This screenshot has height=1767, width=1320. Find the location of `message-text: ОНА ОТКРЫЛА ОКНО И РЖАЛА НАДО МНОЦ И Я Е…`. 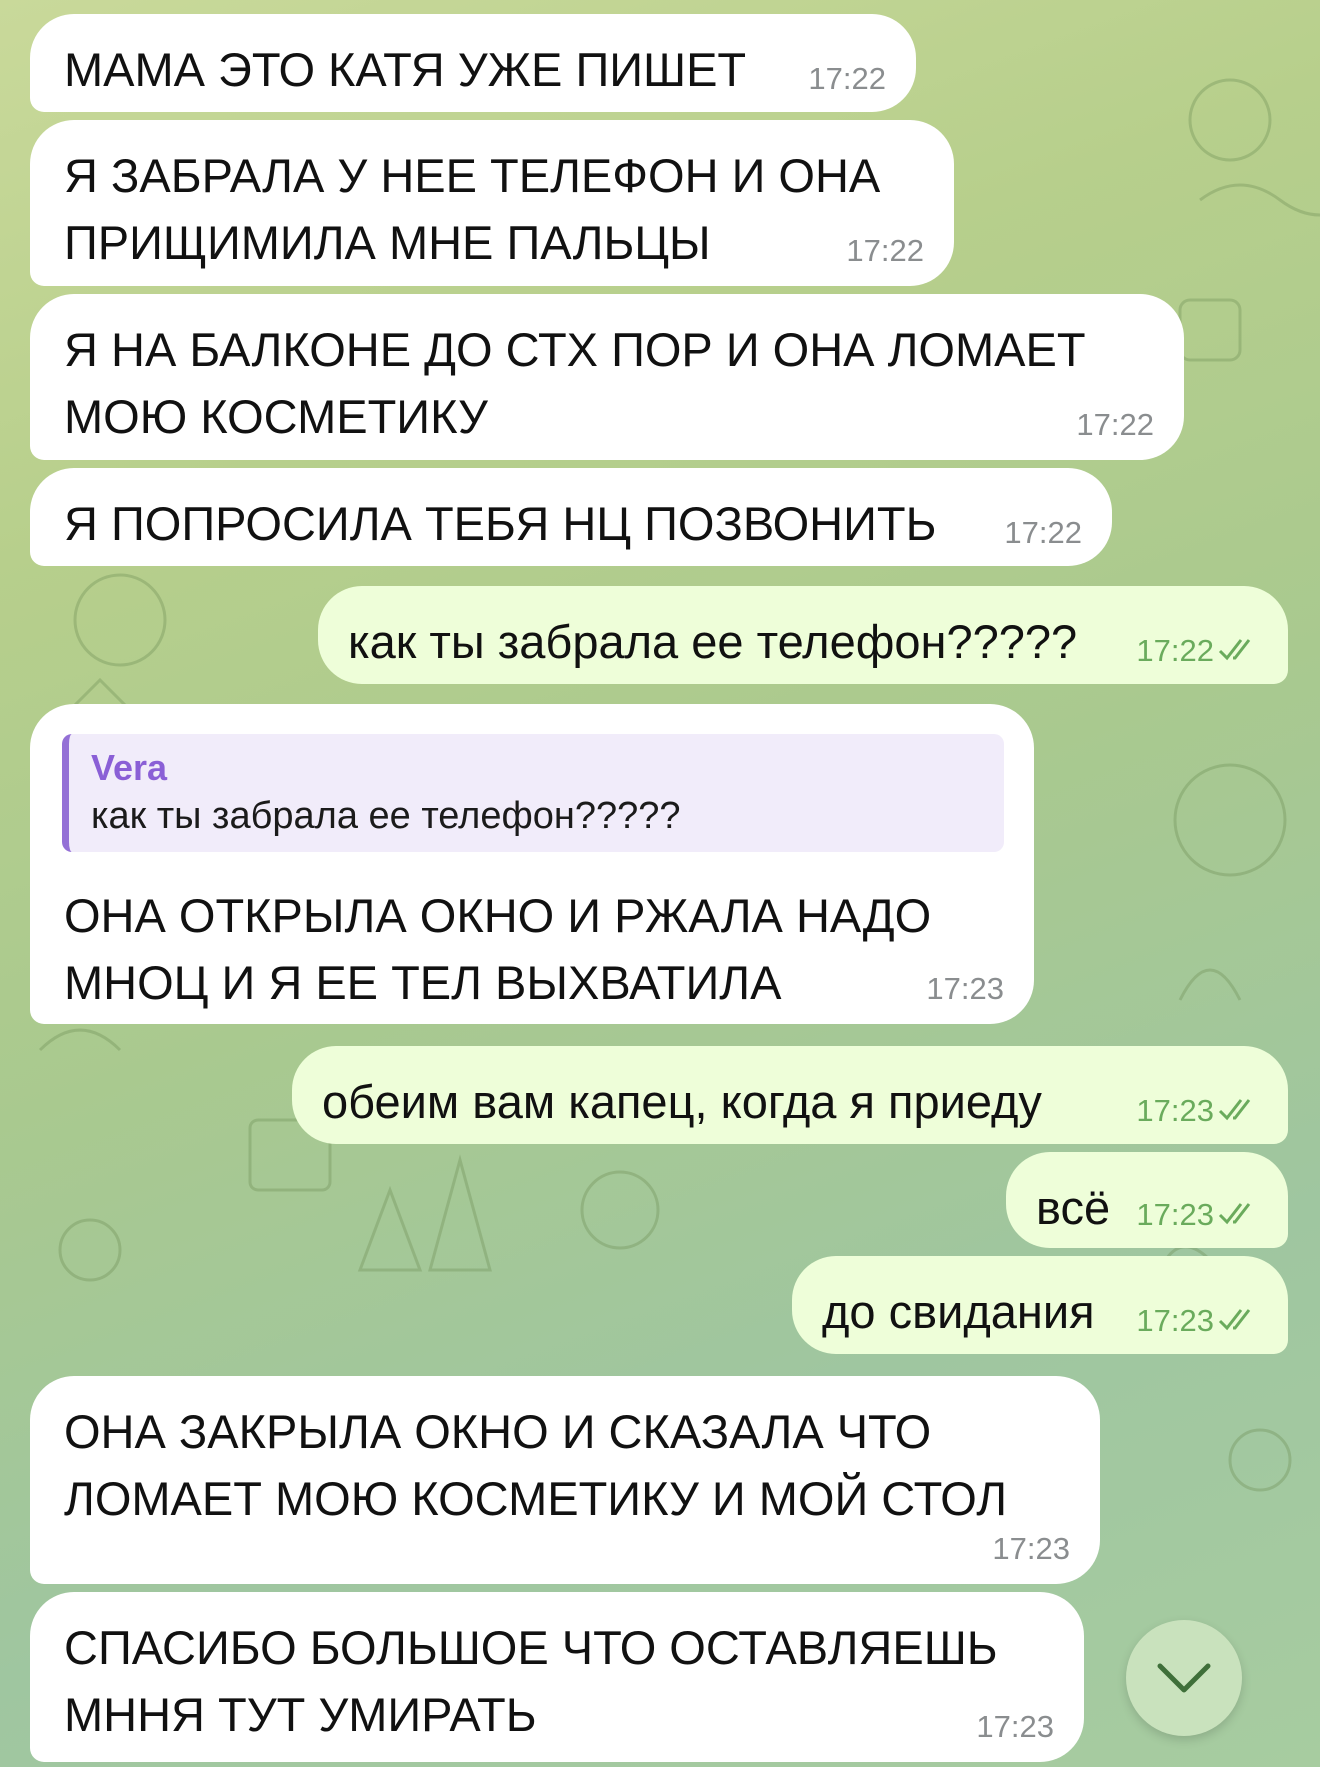

message-text: ОНА ОТКРЫЛА ОКНО И РЖАЛА НАДО МНОЦ И Я Е… is located at coordinates (498, 949).